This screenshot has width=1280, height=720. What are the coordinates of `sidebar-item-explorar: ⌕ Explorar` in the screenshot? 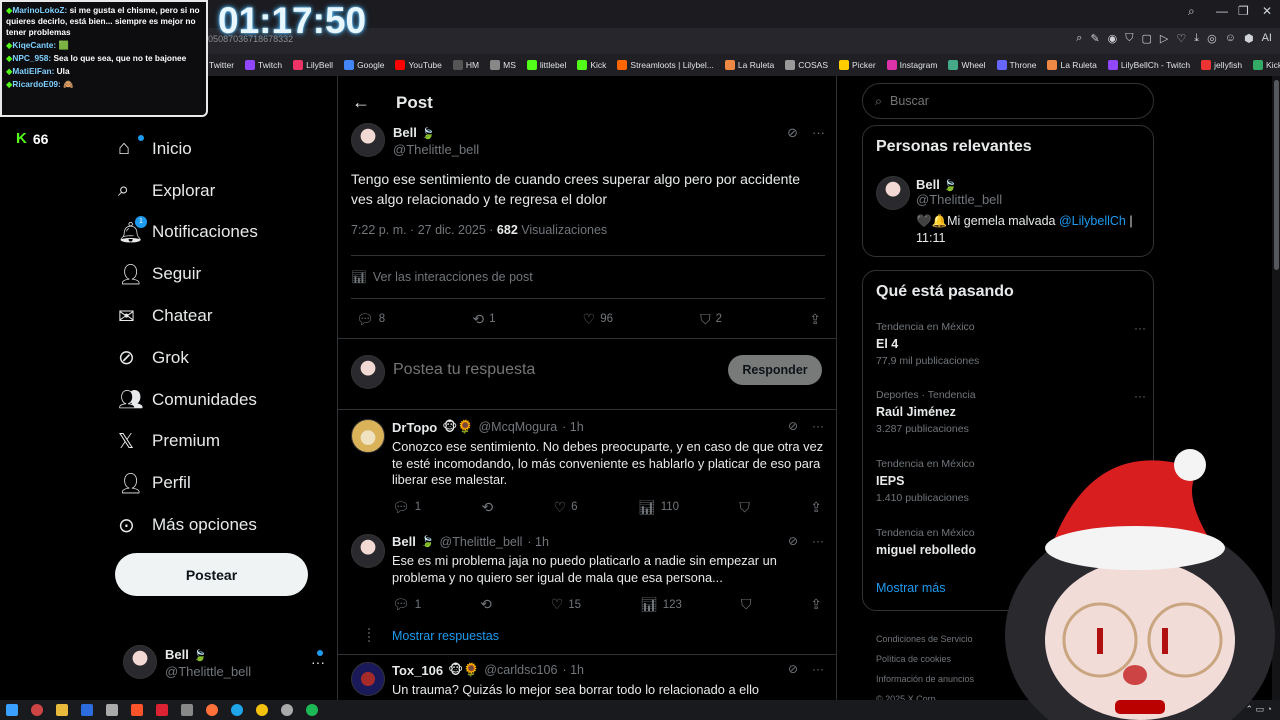 It's located at (228, 191).